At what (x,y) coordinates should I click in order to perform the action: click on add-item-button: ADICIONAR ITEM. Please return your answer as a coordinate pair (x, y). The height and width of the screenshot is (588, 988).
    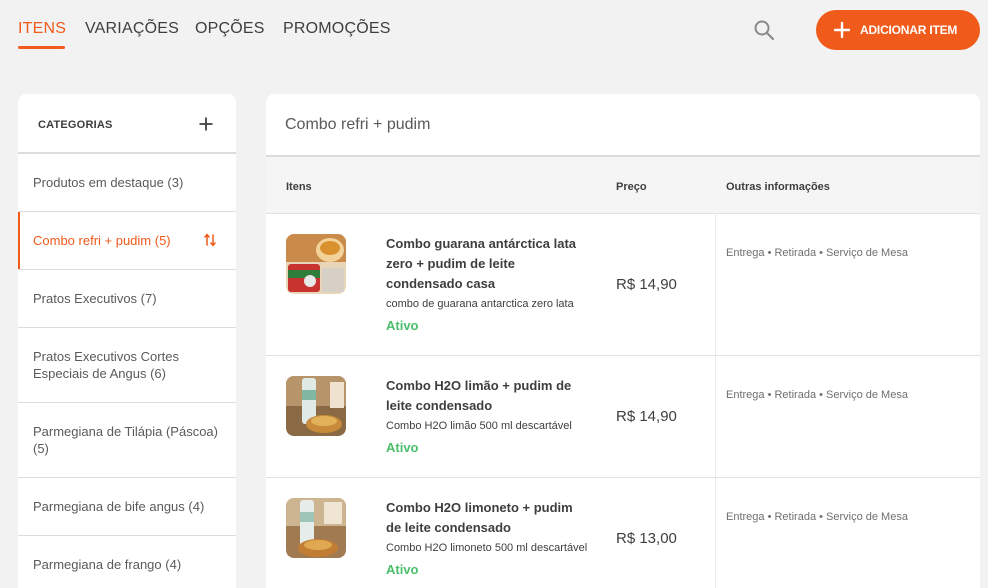
    Looking at the image, I should click on (898, 30).